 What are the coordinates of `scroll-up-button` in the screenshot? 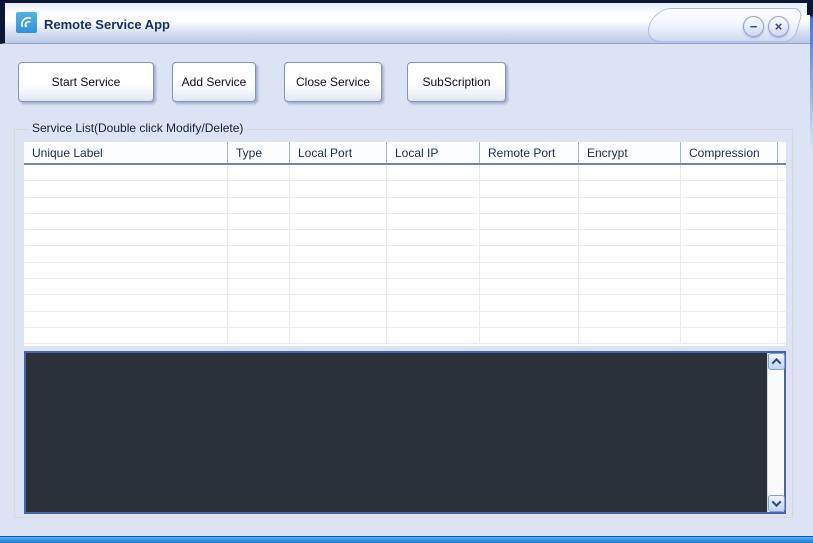 It's located at (776, 361).